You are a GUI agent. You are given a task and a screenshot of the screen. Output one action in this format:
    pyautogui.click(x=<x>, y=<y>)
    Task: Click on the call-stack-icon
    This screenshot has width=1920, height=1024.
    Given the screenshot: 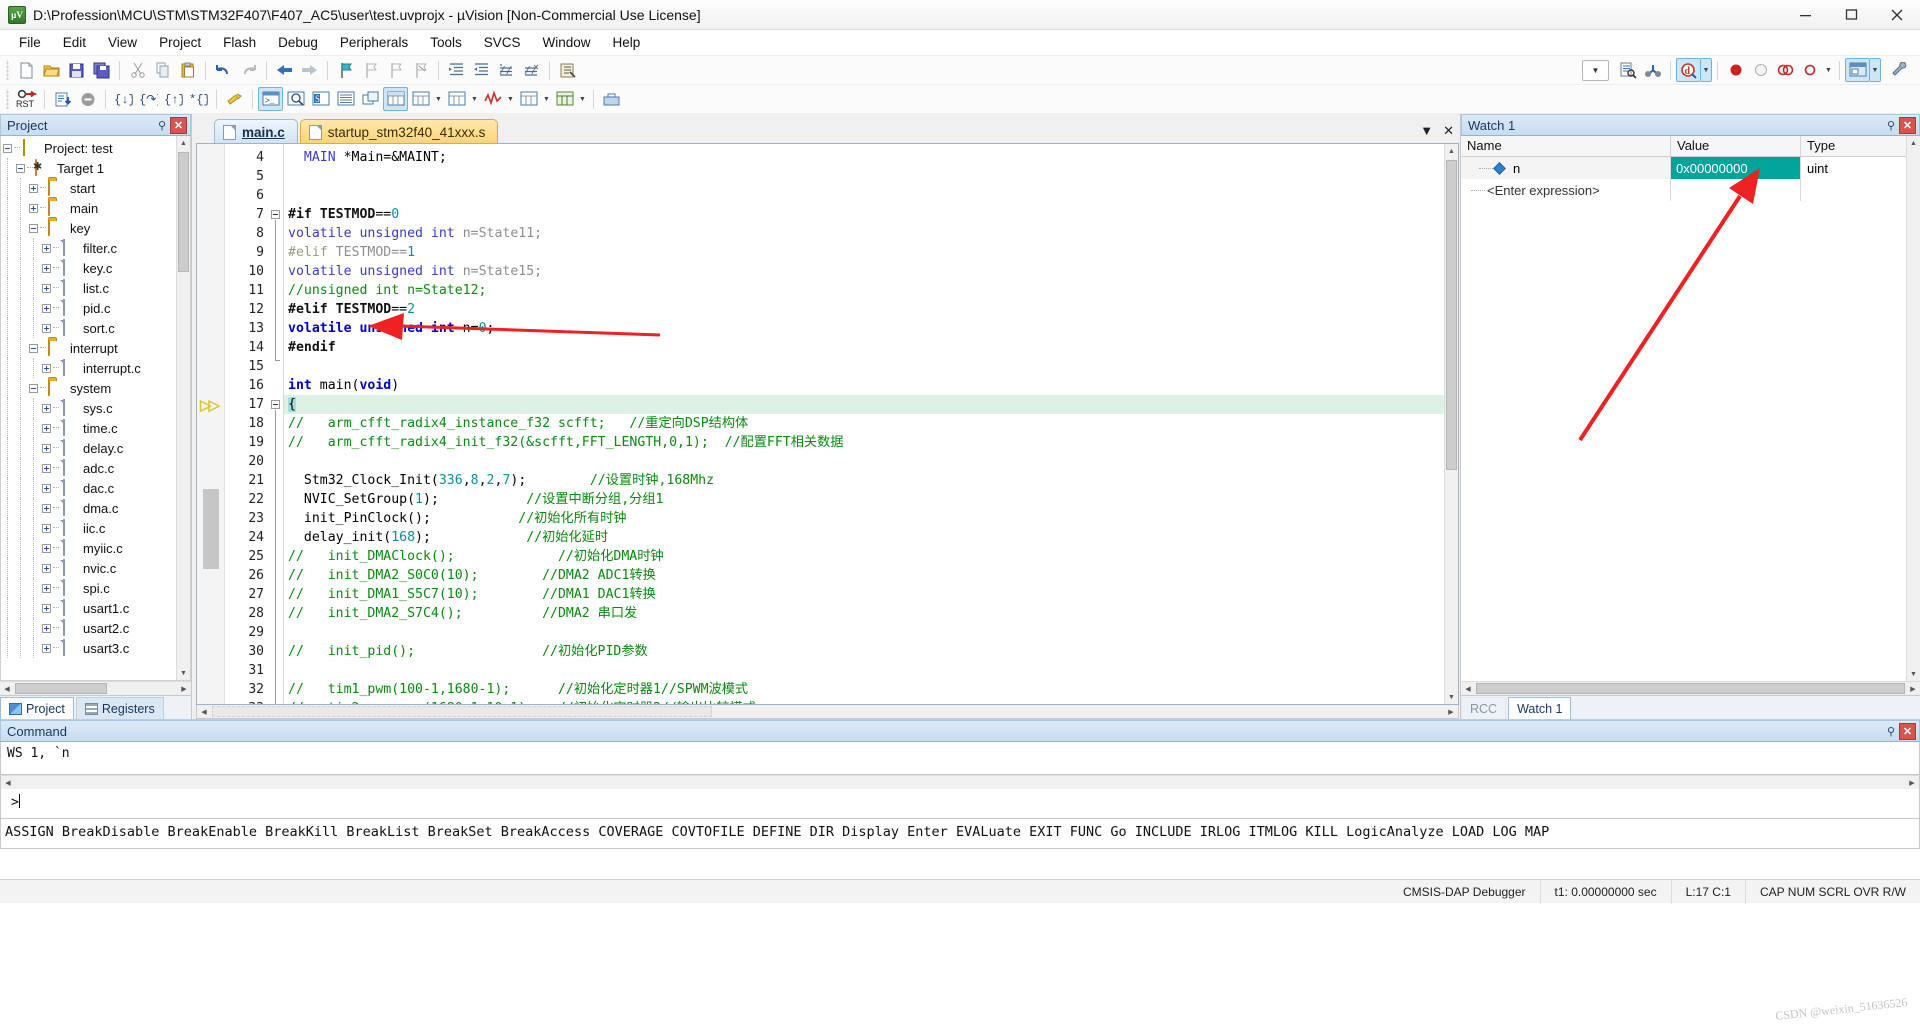 What is the action you would take?
    pyautogui.click(x=370, y=99)
    